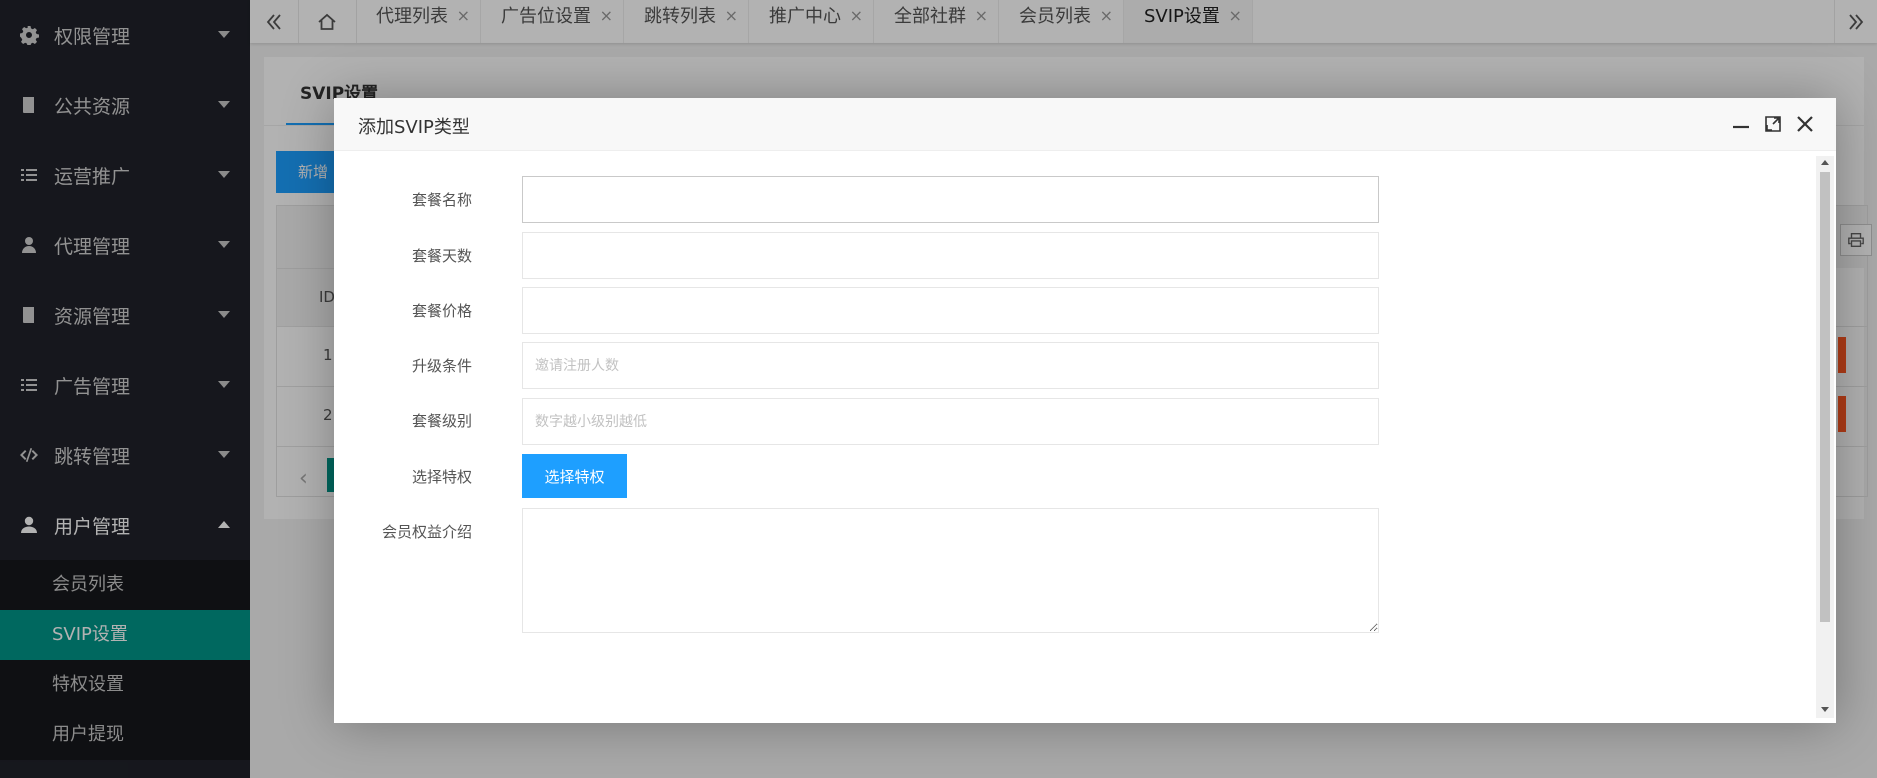  Describe the element at coordinates (950, 199) in the screenshot. I see `package-name-input` at that location.